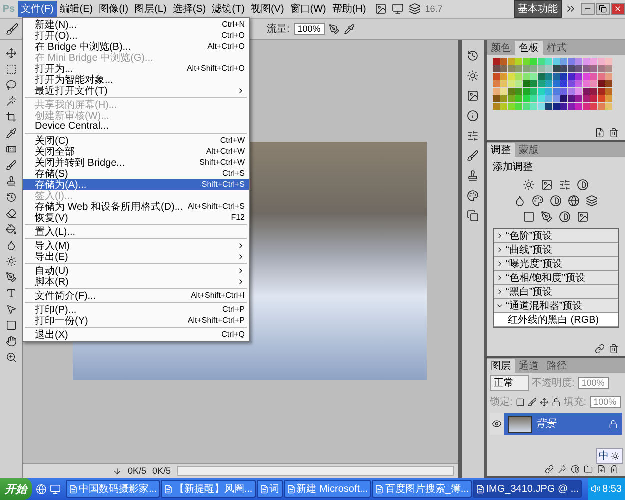 The width and height of the screenshot is (625, 500). What do you see at coordinates (11, 69) in the screenshot?
I see `marquee-icon` at bounding box center [11, 69].